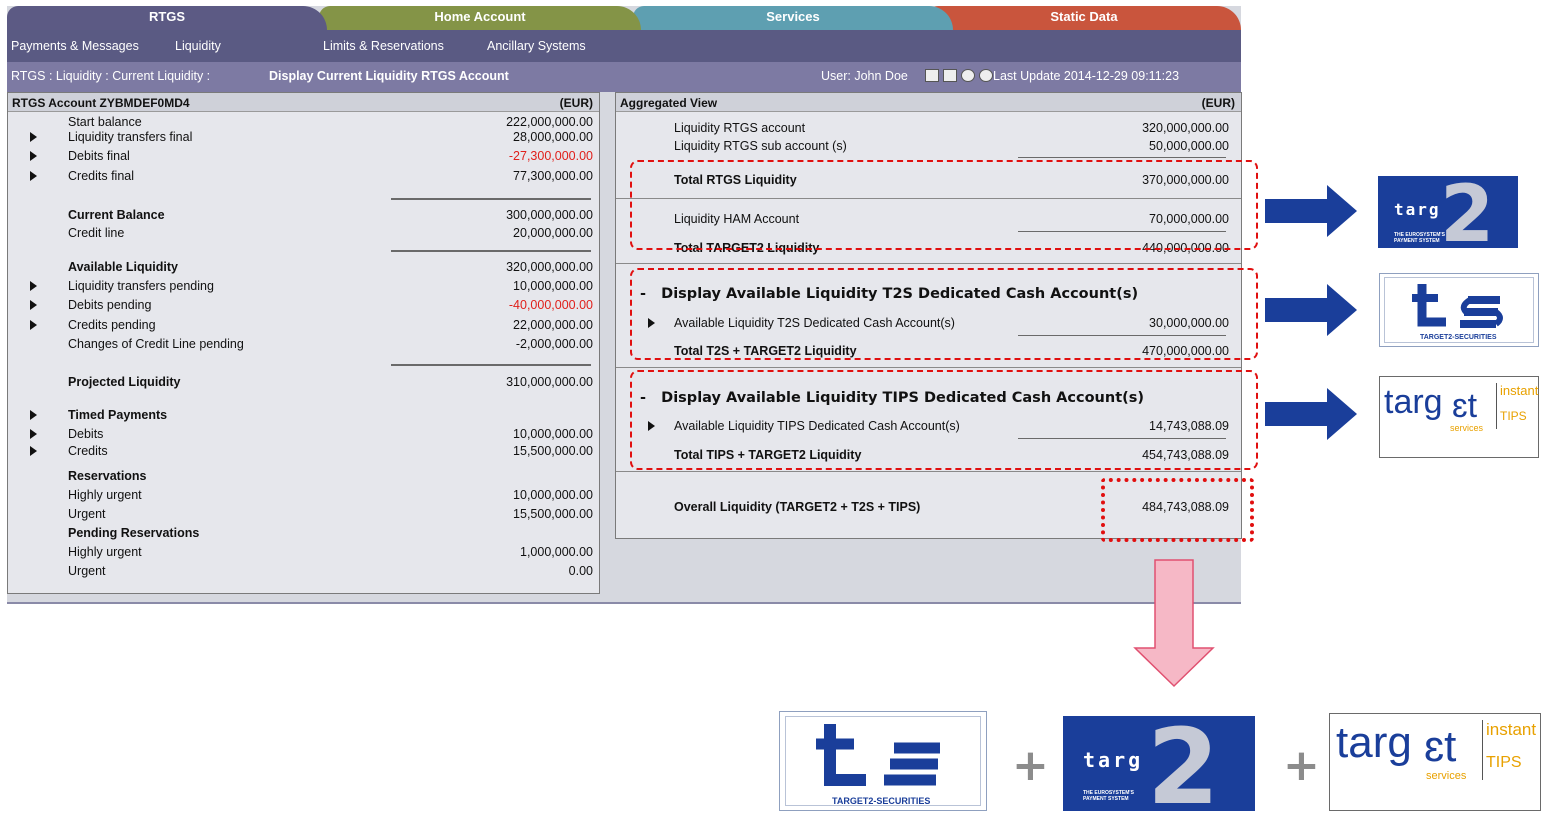 The image size is (1541, 828). What do you see at coordinates (928, 102) in the screenshot?
I see `panel-header: Aggregated View (EUR)` at bounding box center [928, 102].